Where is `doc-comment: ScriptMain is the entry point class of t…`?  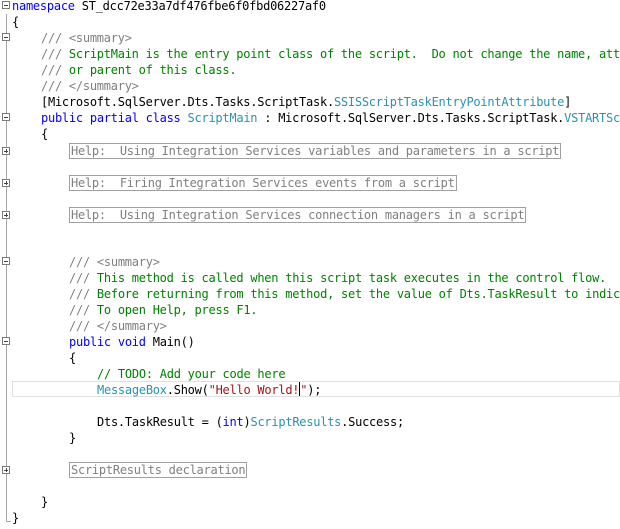 doc-comment: ScriptMain is the entry point class of t… is located at coordinates (344, 54).